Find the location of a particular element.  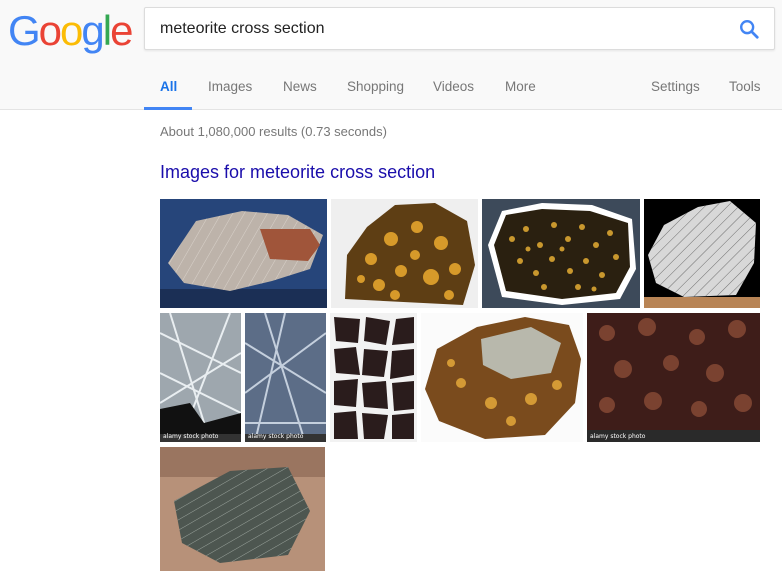

tab-tools: Tools is located at coordinates (745, 86).